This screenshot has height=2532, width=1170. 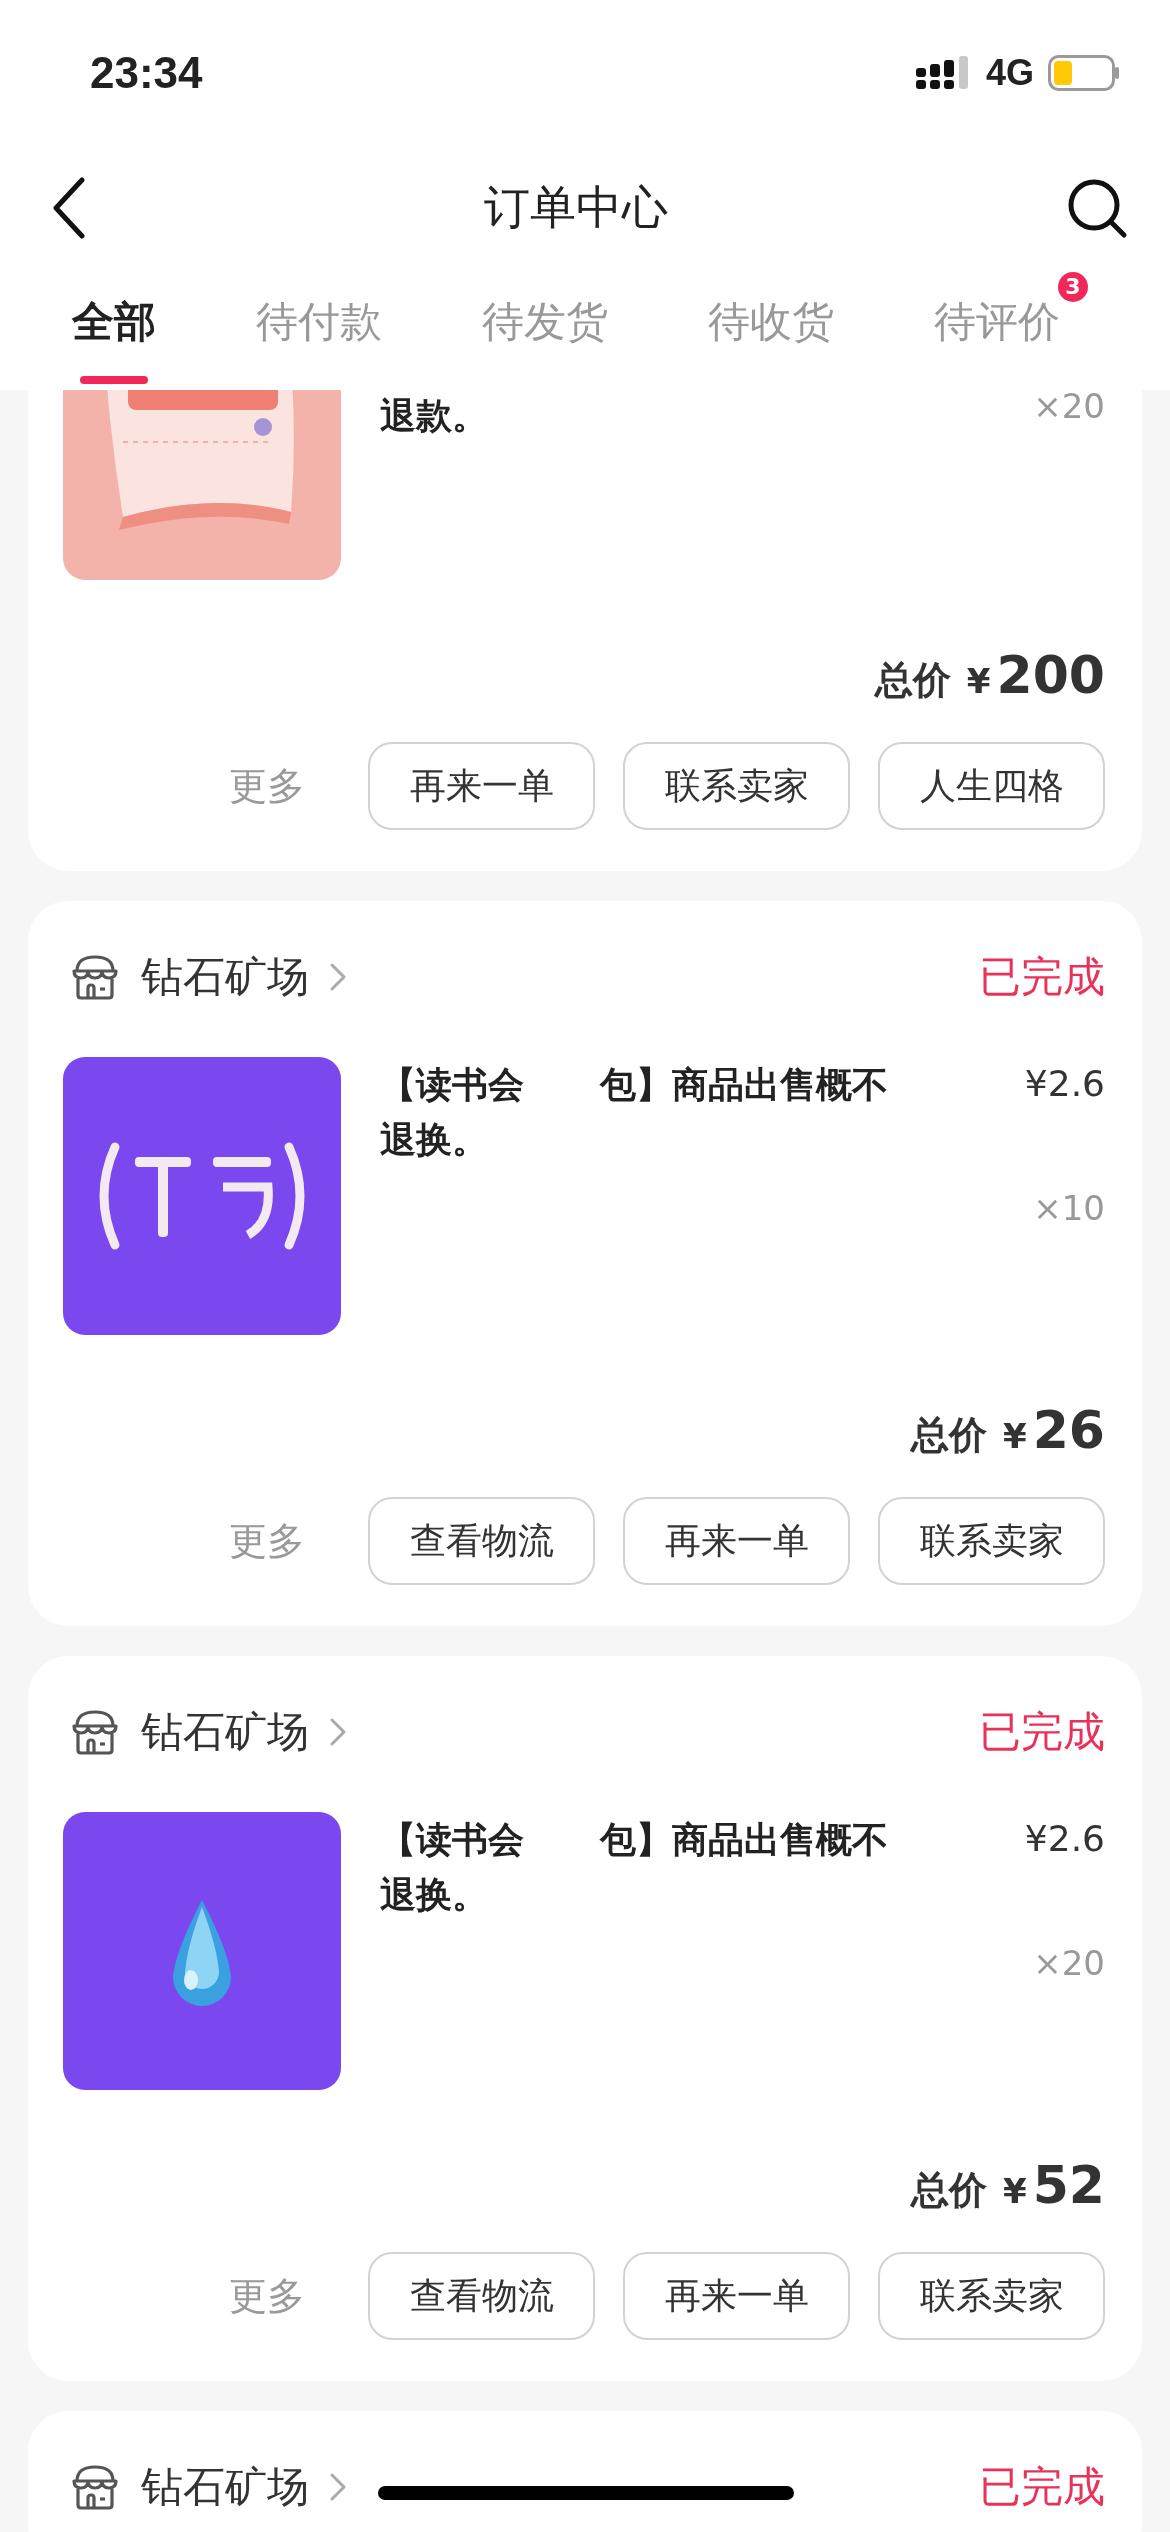 I want to click on total-price: ¥52, so click(x=1053, y=2185).